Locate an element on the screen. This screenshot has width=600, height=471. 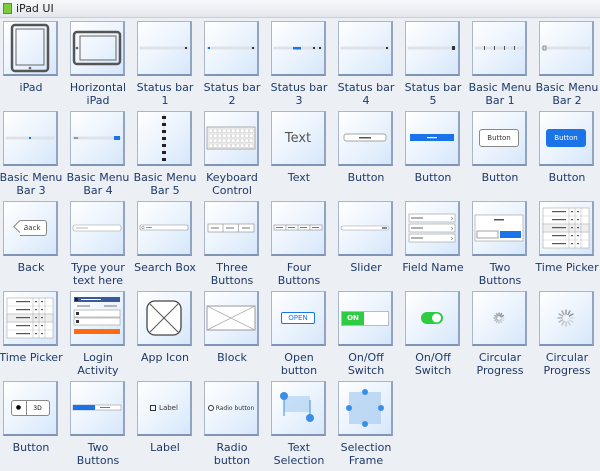
four-icon is located at coordinates (298, 228).